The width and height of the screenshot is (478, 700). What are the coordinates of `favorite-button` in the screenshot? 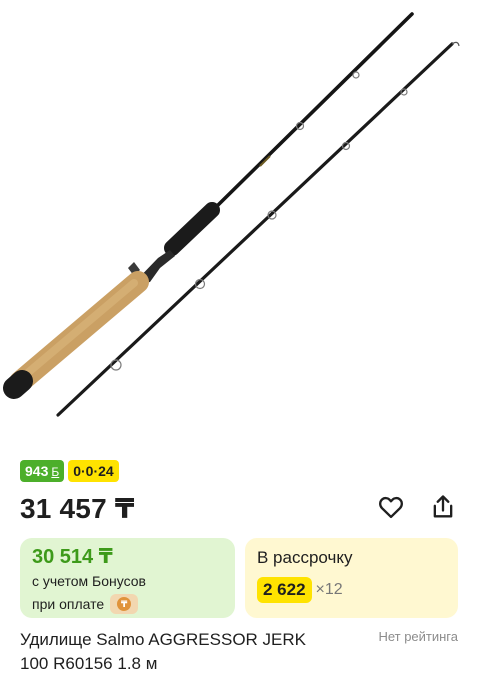 It's located at (391, 507).